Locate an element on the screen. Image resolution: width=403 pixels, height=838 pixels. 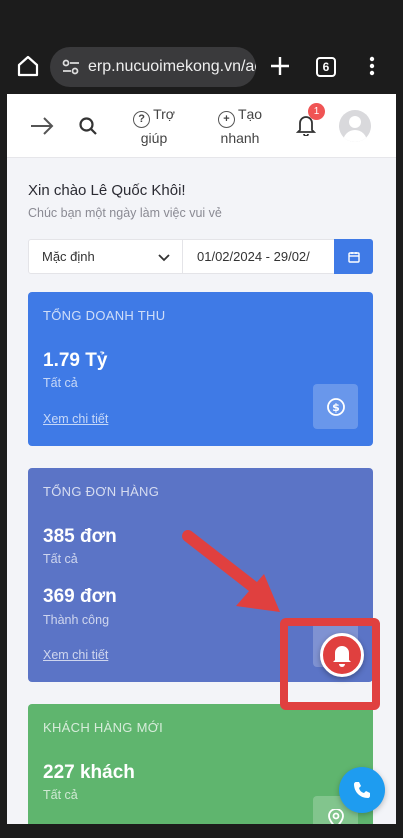
frame-bottom is located at coordinates (201, 831).